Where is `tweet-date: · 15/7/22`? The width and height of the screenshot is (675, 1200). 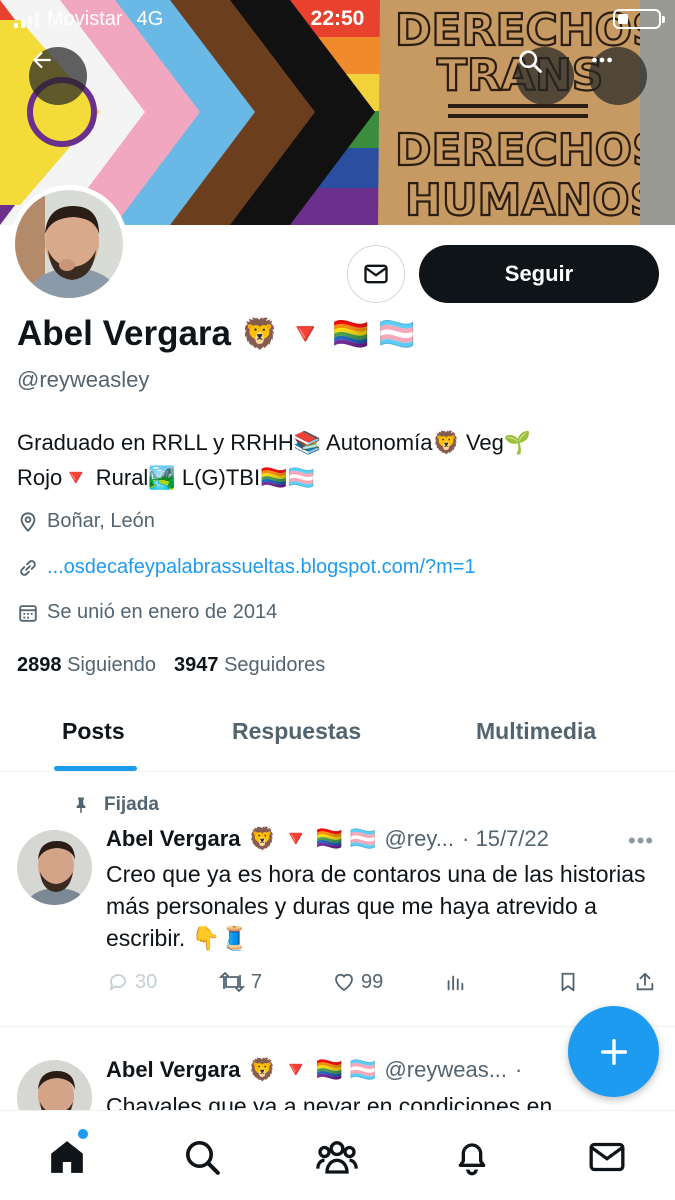 tweet-date: · 15/7/22 is located at coordinates (505, 839).